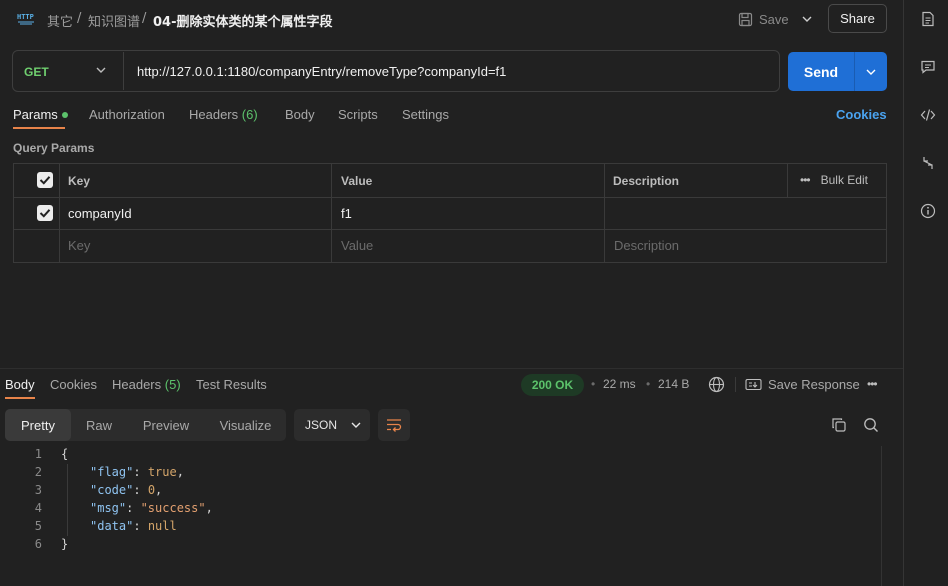  I want to click on indent-guide, so click(67, 500).